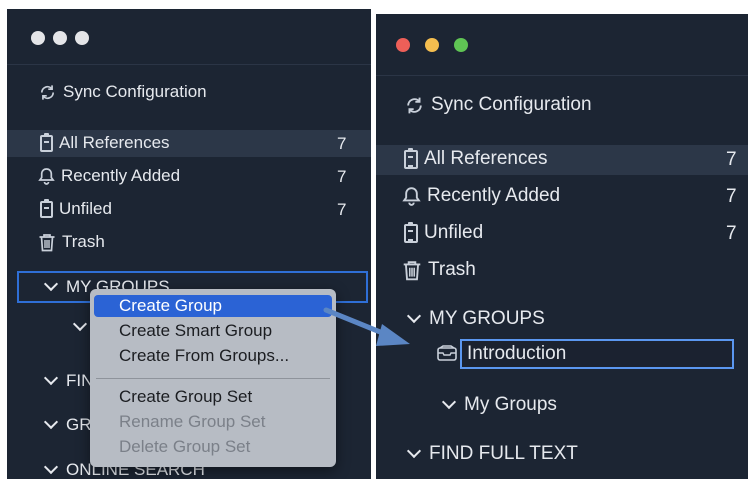 Image resolution: width=748 pixels, height=479 pixels. I want to click on groups-label-partial: GR, so click(79, 424).